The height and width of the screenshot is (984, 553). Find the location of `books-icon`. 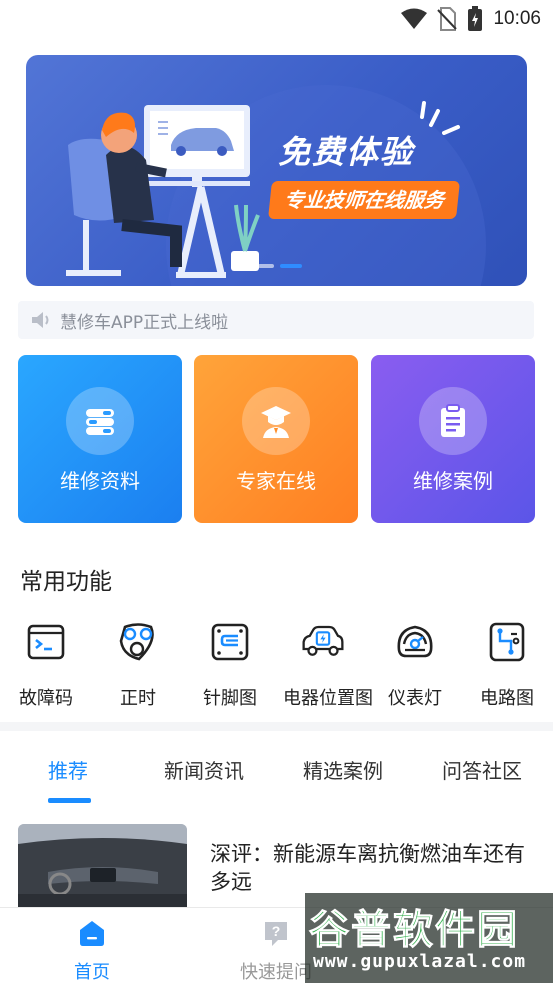

books-icon is located at coordinates (100, 421).